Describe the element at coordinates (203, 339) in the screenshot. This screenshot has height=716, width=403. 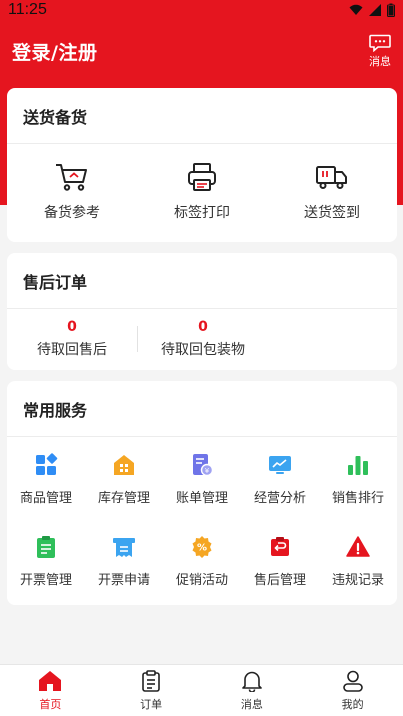
I see `pending-return-packaging: 0 待取回包装物` at that location.